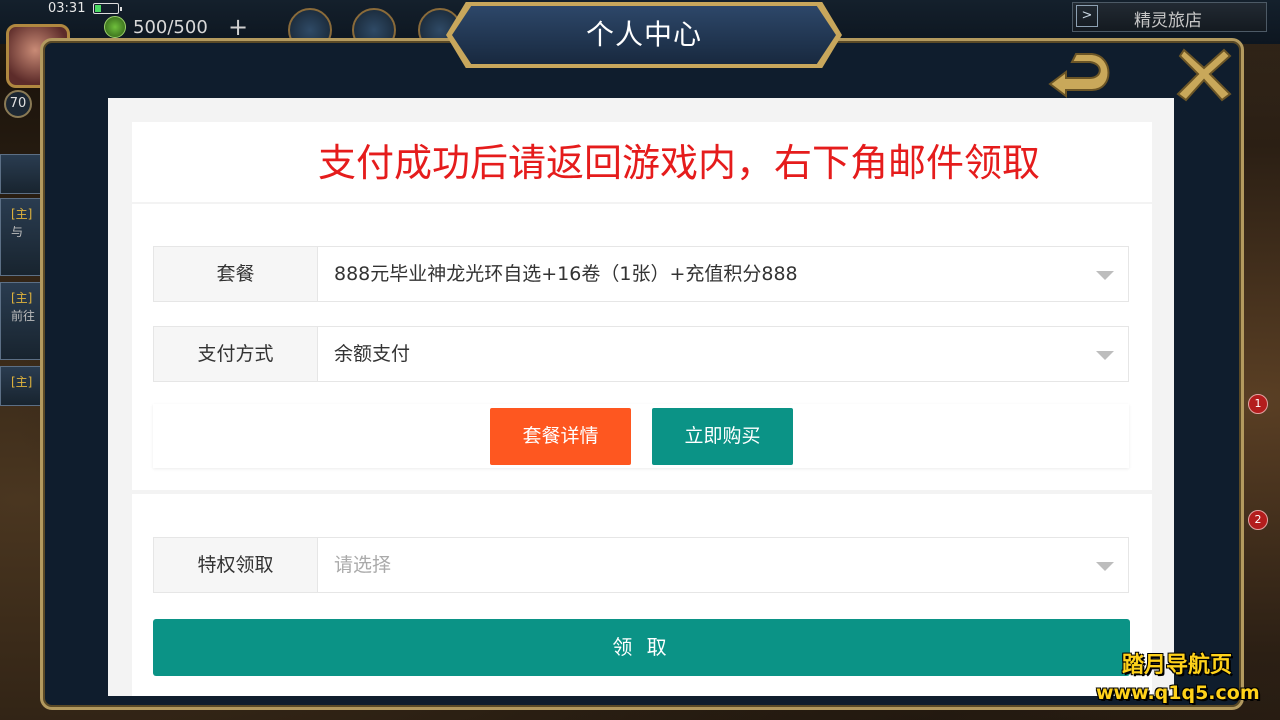  Describe the element at coordinates (1168, 21) in the screenshot. I see `inn-button-label: 精灵旅店` at that location.